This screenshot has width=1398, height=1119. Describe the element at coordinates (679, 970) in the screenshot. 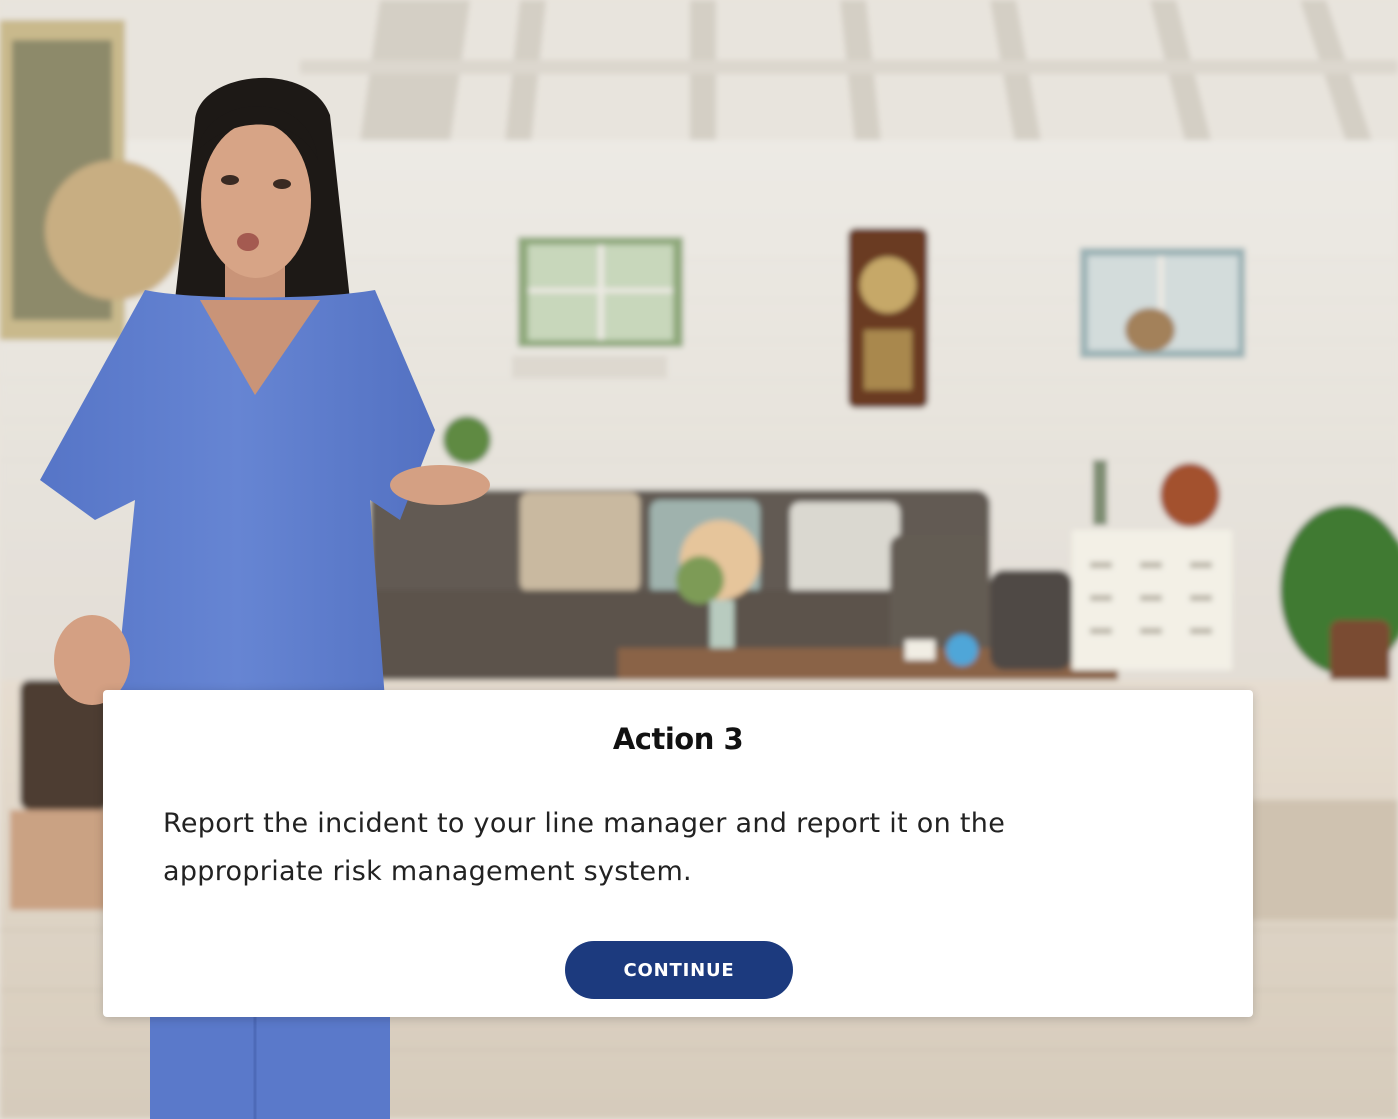

I see `continue-button: CONTINUE` at that location.